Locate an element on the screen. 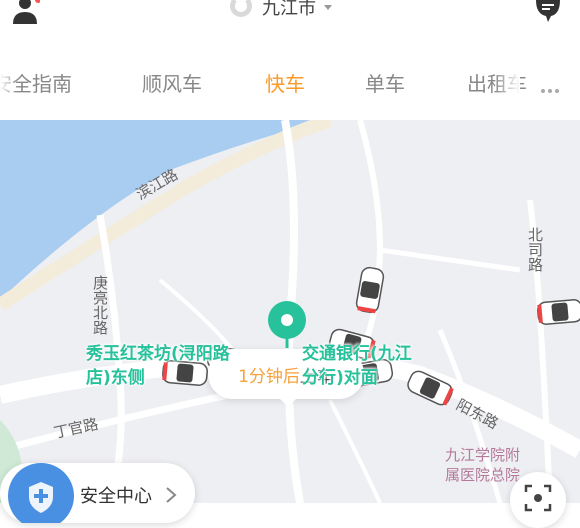 This screenshot has width=580, height=528. tab-bike: 单车 is located at coordinates (385, 82).